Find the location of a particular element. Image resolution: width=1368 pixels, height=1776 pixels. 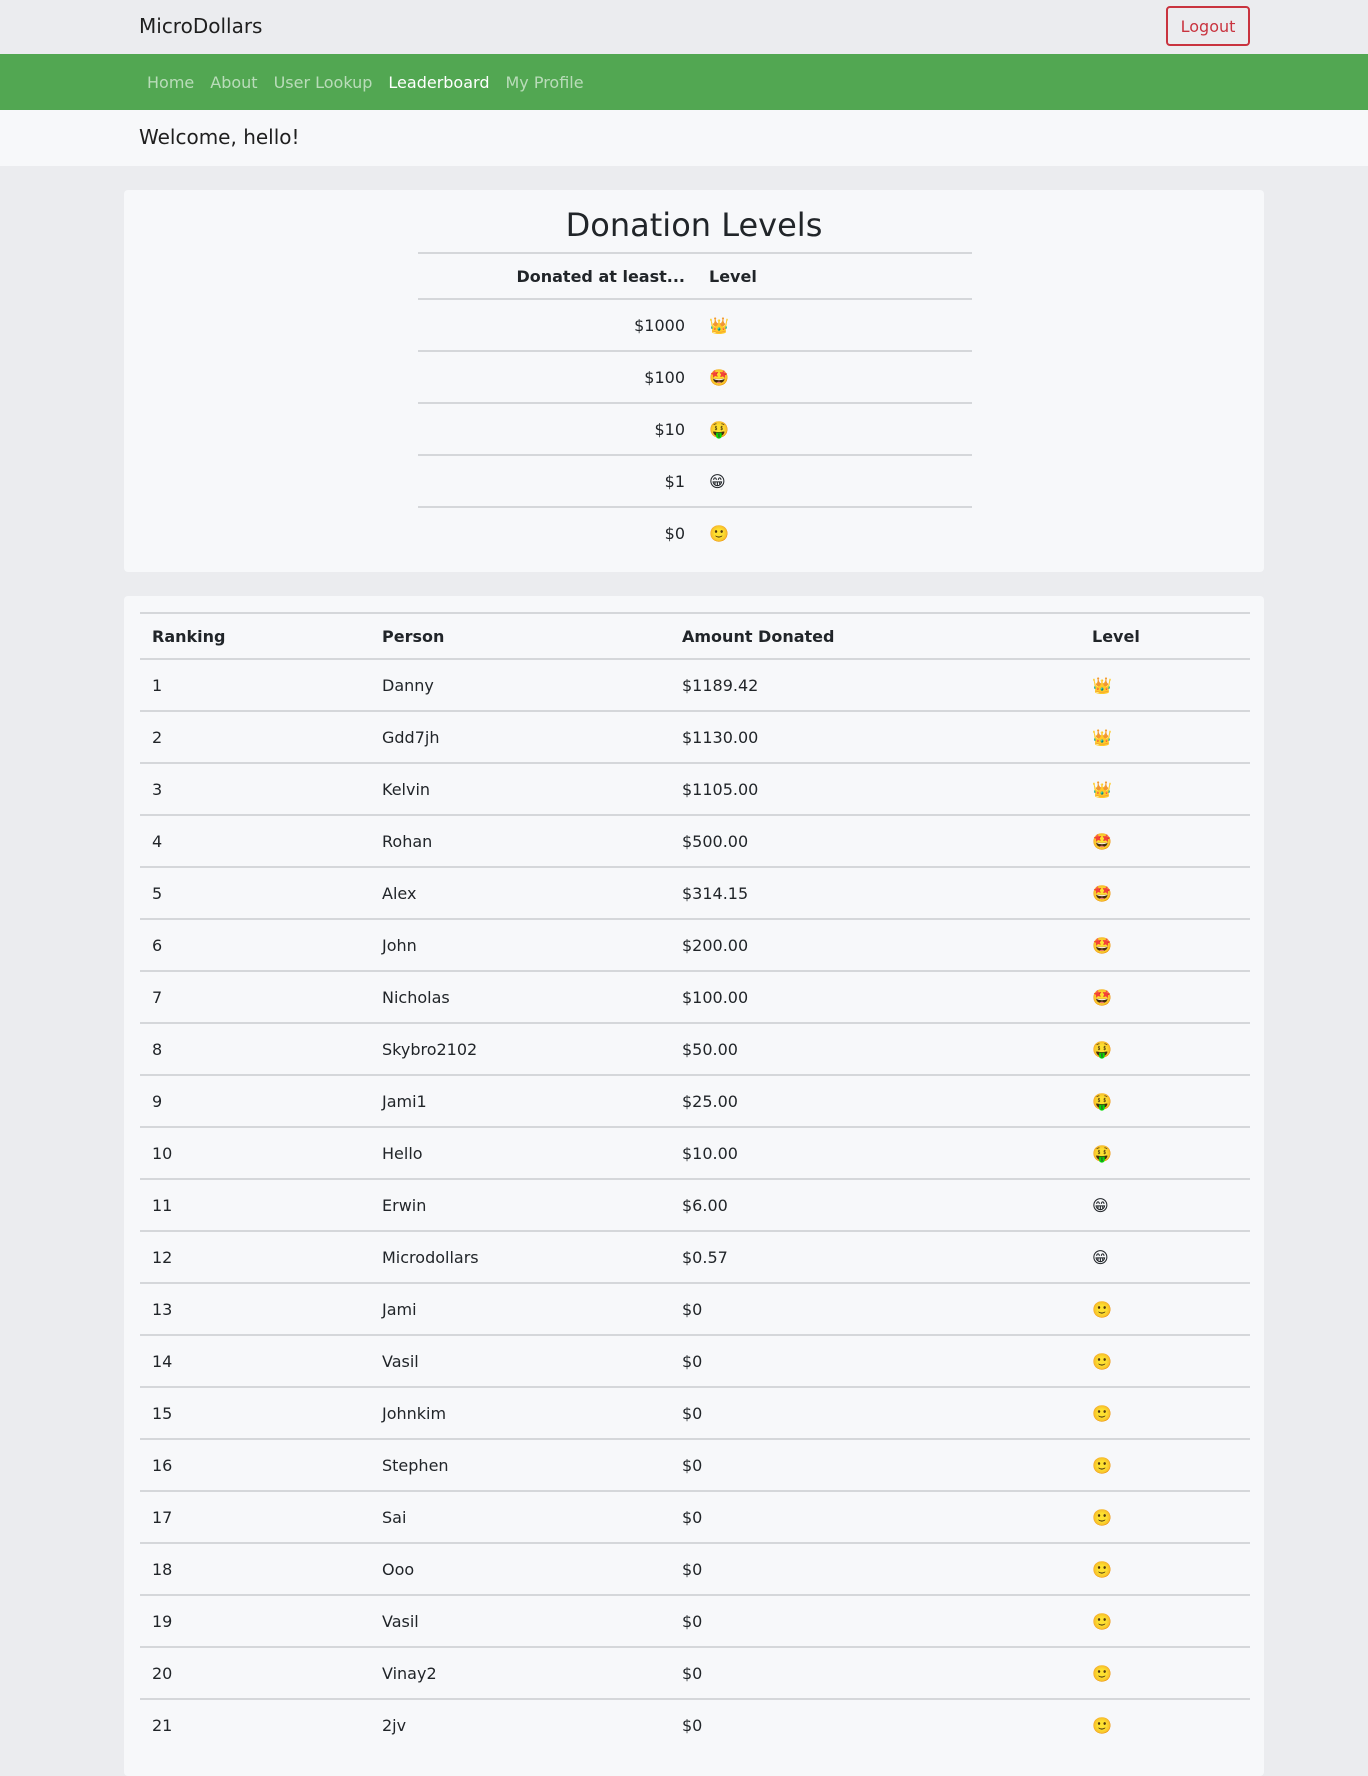

row-person: 2jv is located at coordinates (520, 1724).